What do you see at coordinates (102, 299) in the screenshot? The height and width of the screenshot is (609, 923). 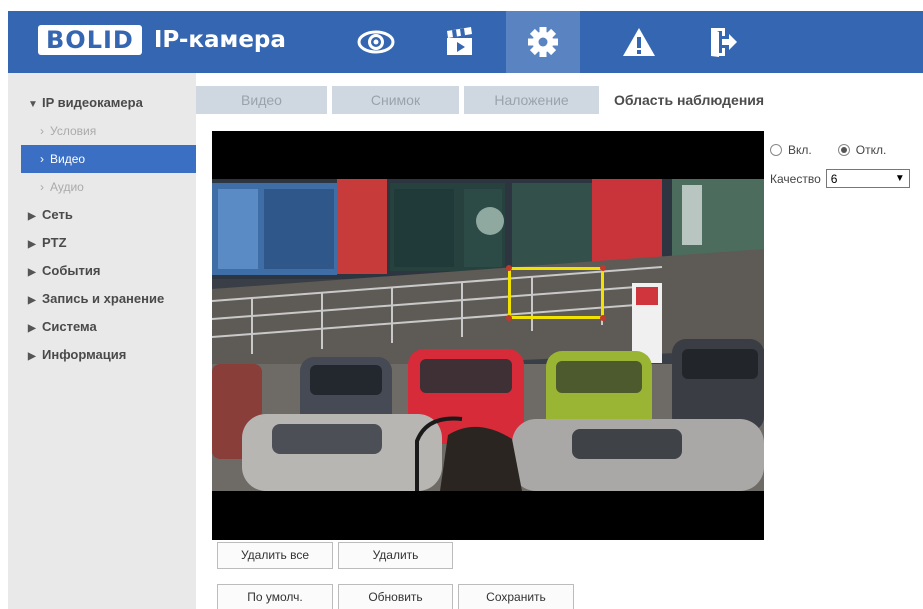 I see `sidebar-item-recording: ▶ Запись и хранение` at bounding box center [102, 299].